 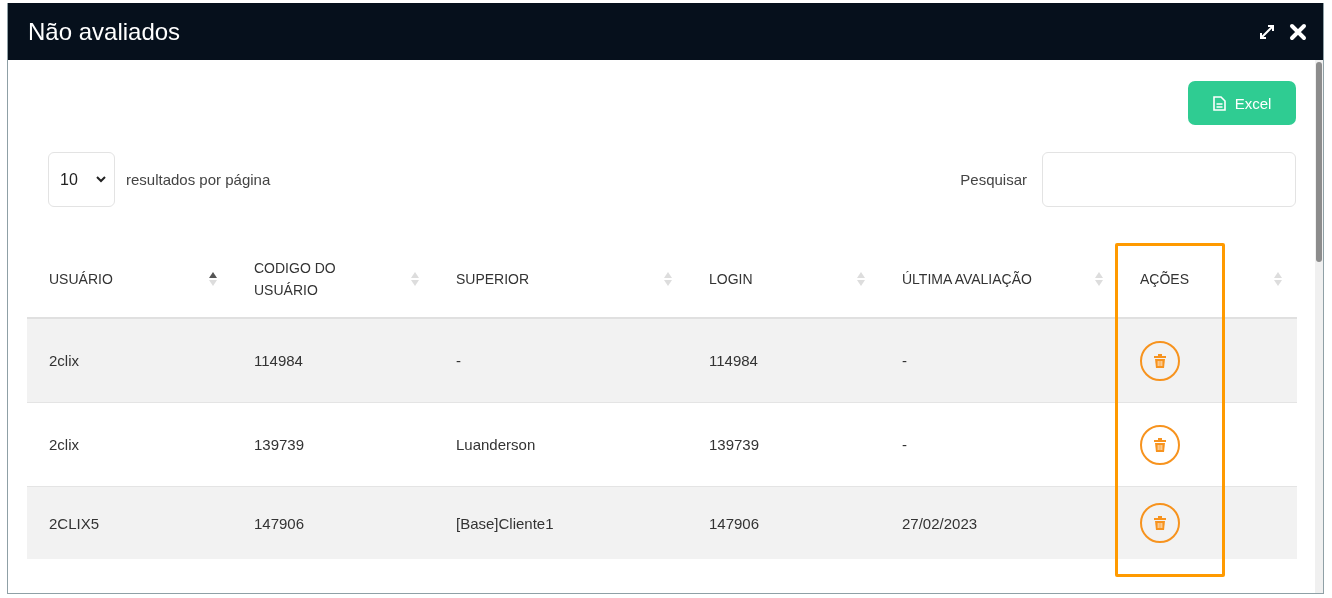 I want to click on search-field, so click(x=1169, y=179).